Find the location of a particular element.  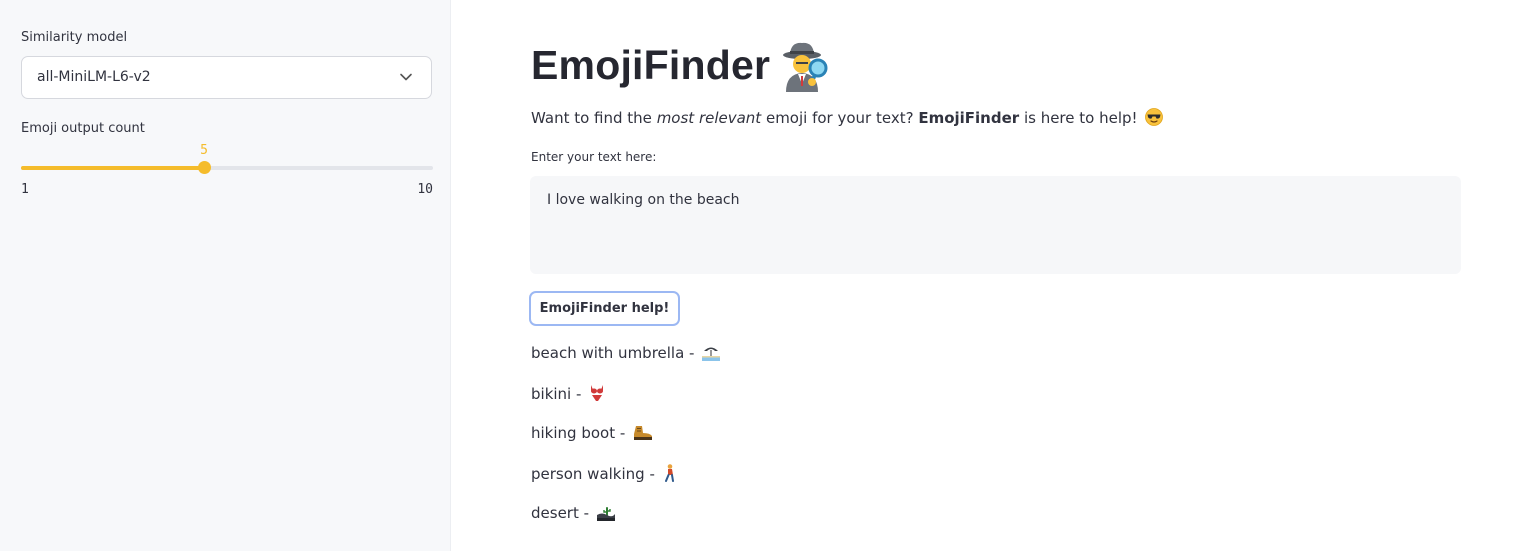

result-text: desert - is located at coordinates (562, 513).